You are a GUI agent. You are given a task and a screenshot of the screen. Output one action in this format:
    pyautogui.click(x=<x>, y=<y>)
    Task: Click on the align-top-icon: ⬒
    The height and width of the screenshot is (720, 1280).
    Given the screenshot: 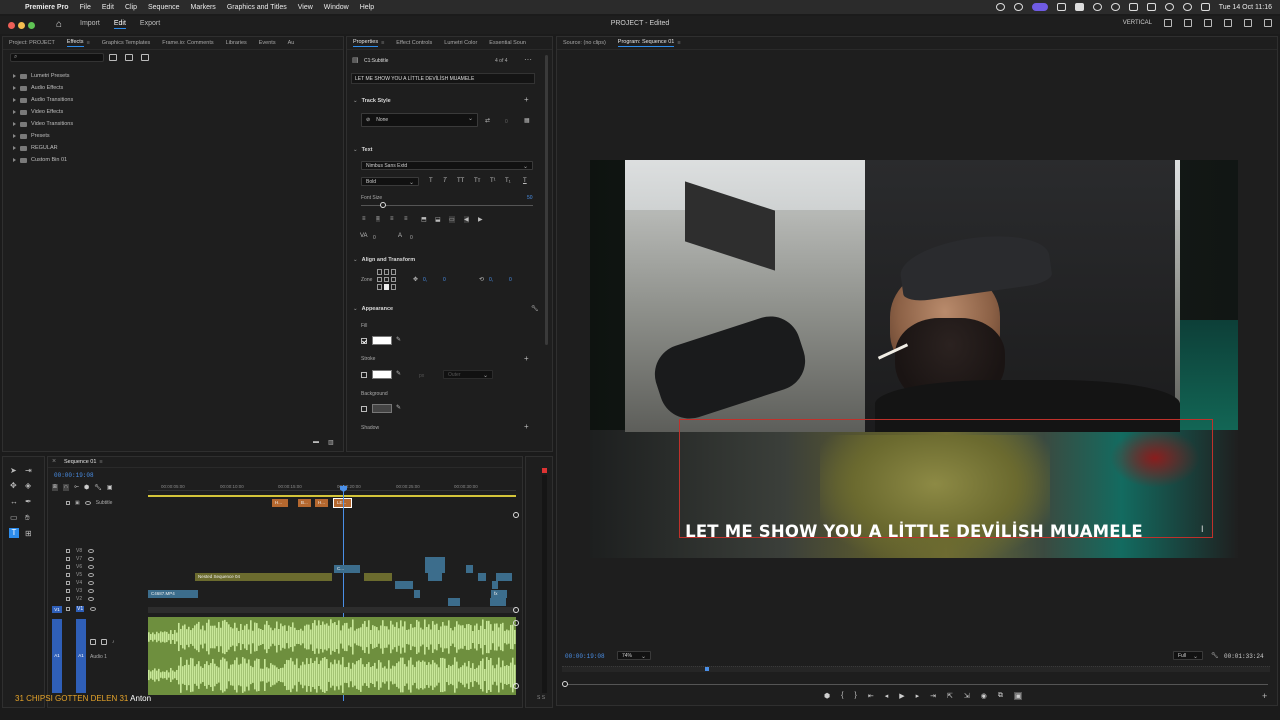 What is the action you would take?
    pyautogui.click(x=424, y=219)
    